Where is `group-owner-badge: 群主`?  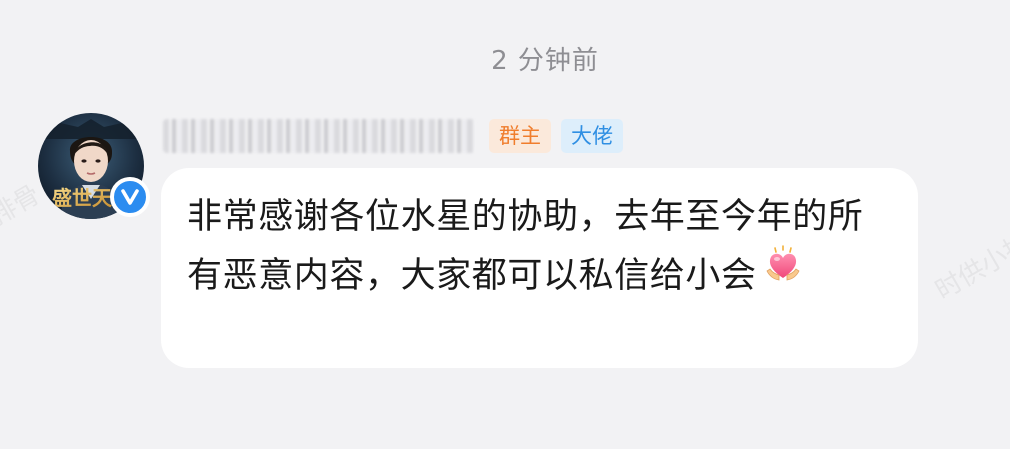 group-owner-badge: 群主 is located at coordinates (520, 136).